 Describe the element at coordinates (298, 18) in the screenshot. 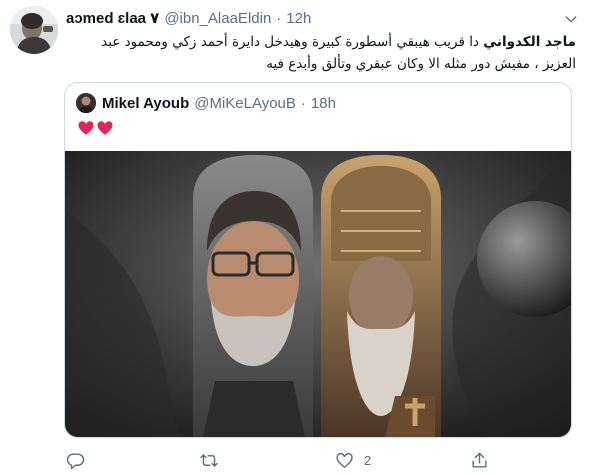

I see `timestamp: 12h` at that location.